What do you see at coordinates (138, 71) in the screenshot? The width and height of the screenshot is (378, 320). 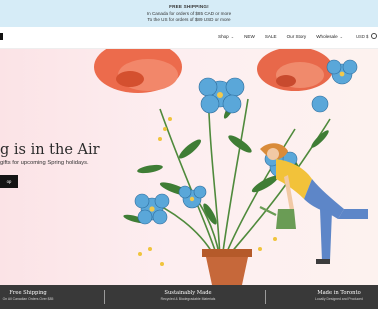 I see `poppy-flower-left` at bounding box center [138, 71].